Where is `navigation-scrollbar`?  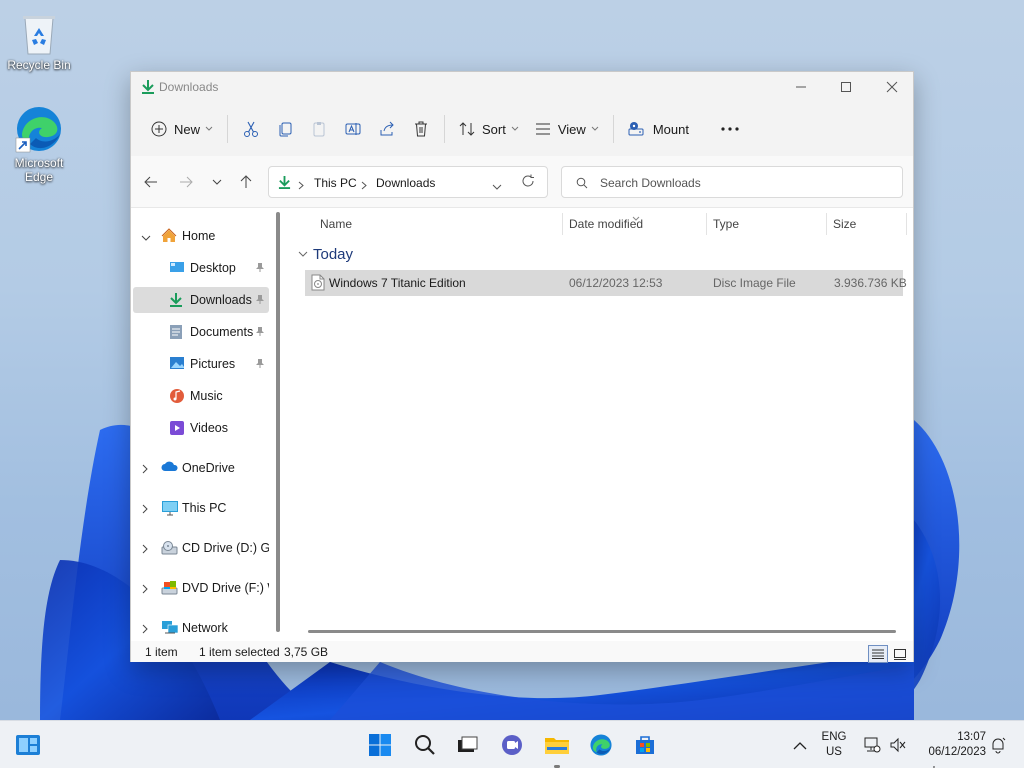 navigation-scrollbar is located at coordinates (278, 422).